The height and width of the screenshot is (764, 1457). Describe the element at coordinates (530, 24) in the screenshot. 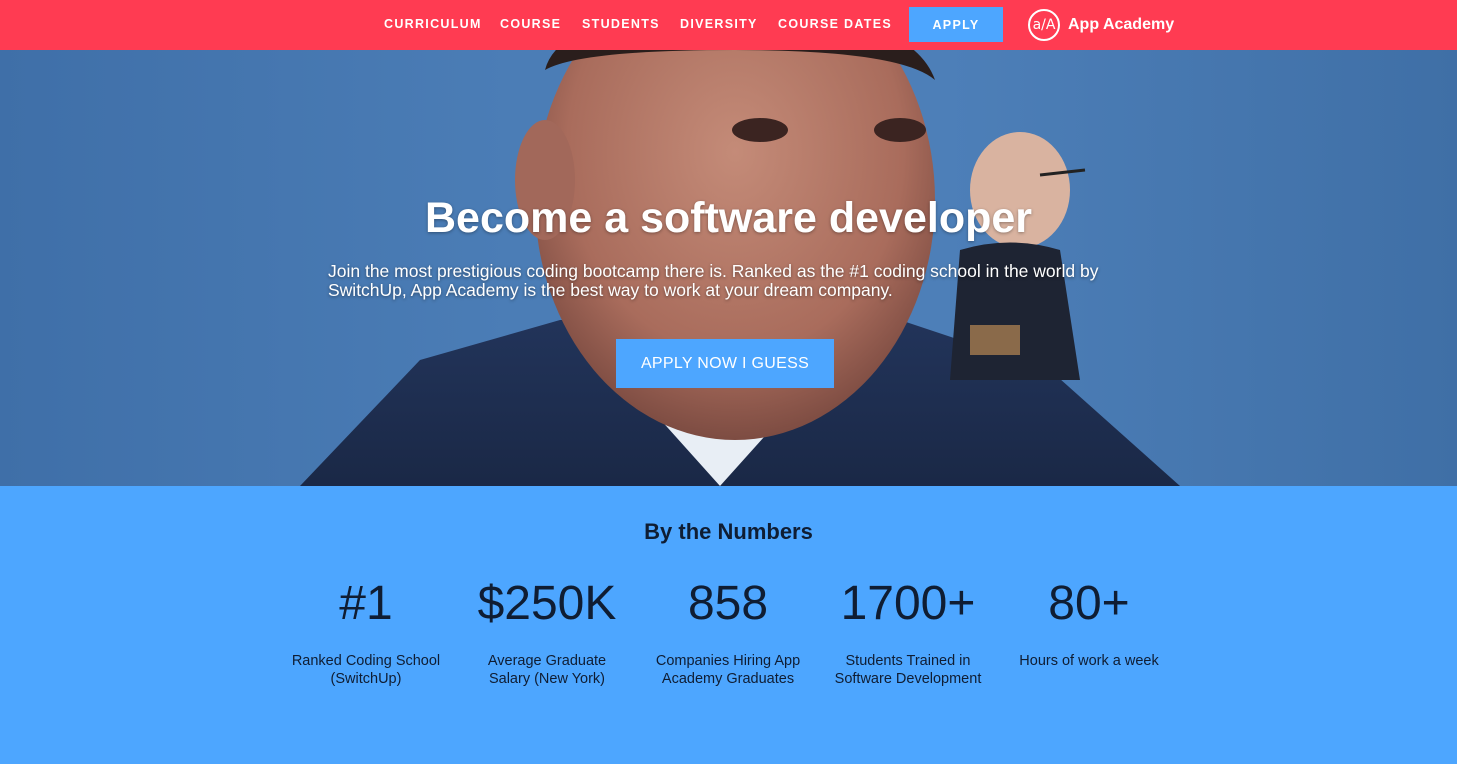

I see `nav-link-course: COURSE` at that location.